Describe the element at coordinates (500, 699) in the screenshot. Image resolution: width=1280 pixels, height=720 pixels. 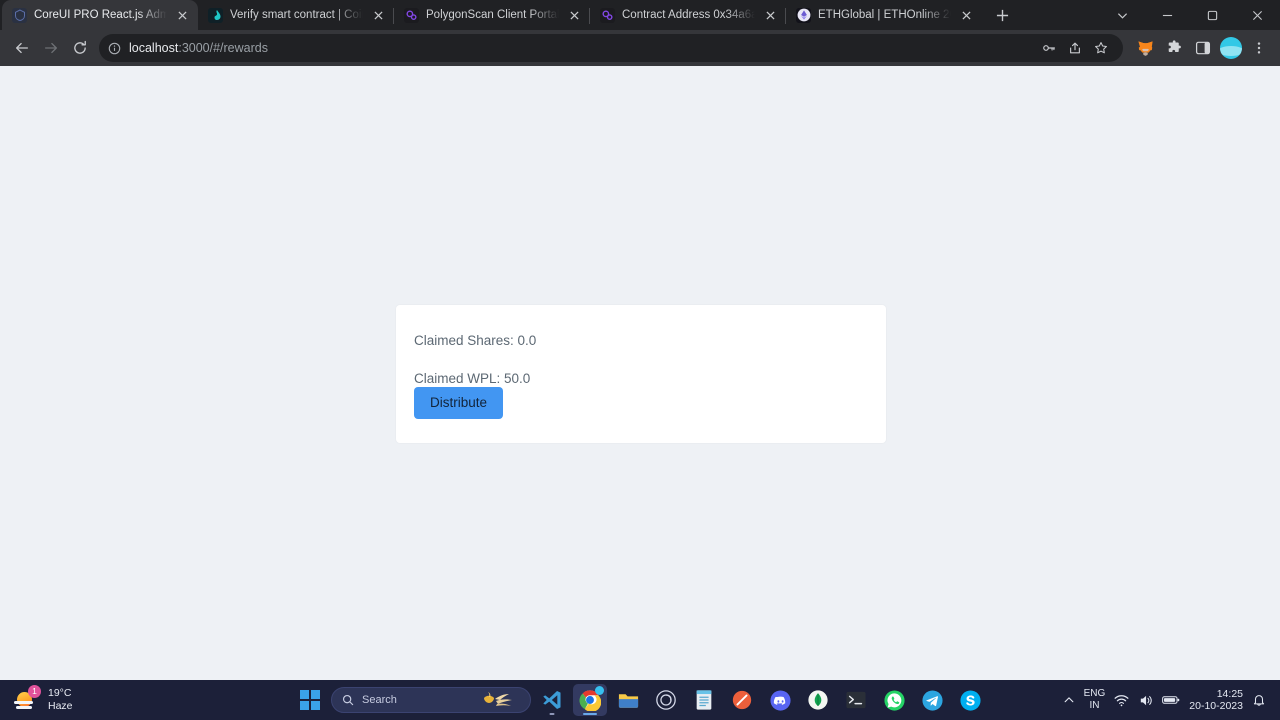
I see `diya-lamp-illustration` at that location.